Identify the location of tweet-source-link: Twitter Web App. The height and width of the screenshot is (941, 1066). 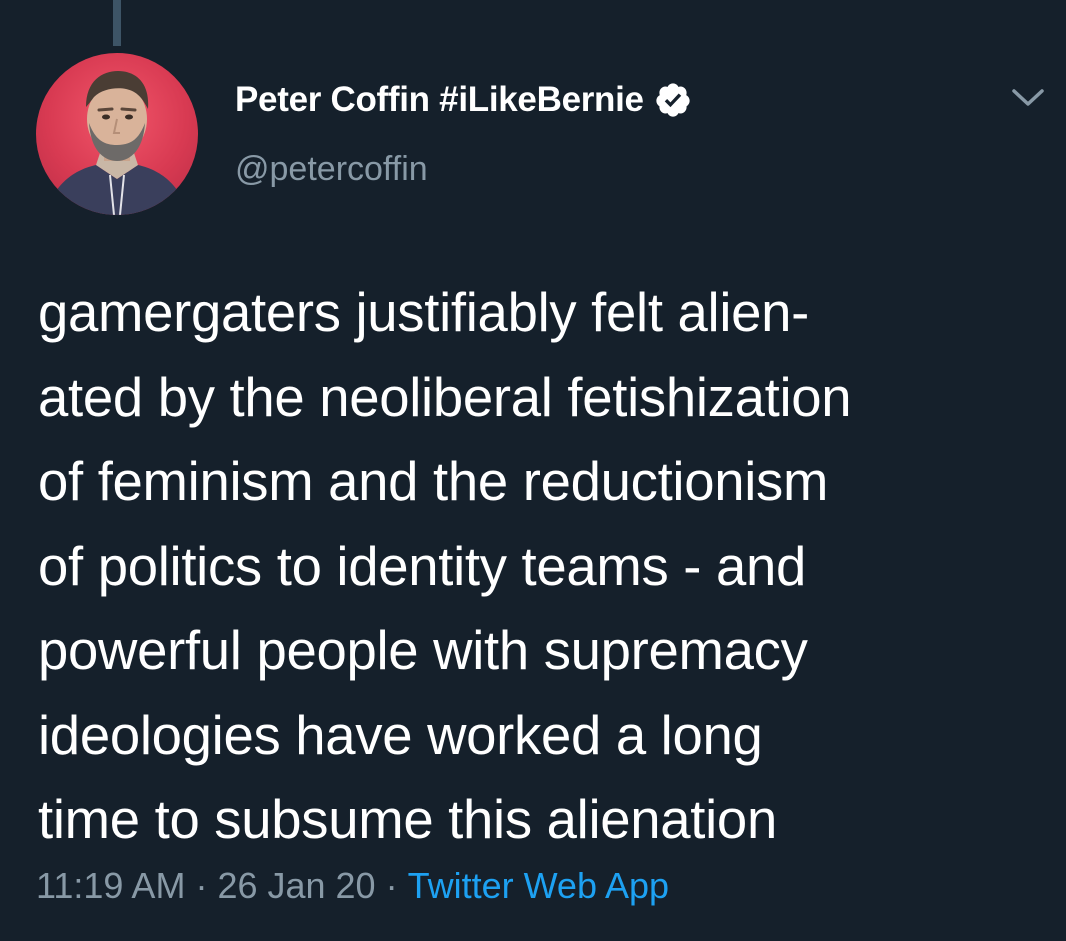
(538, 885).